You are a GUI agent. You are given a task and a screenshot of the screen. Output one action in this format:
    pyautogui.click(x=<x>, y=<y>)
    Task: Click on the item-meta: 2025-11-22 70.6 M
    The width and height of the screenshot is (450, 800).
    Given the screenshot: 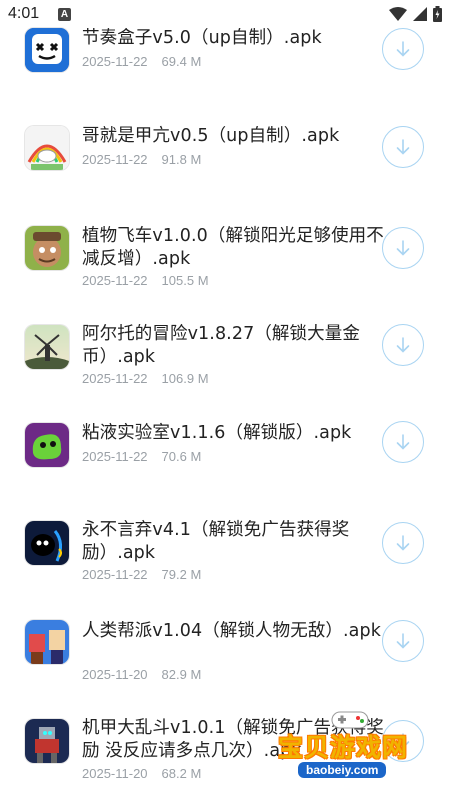 What is the action you would take?
    pyautogui.click(x=141, y=456)
    